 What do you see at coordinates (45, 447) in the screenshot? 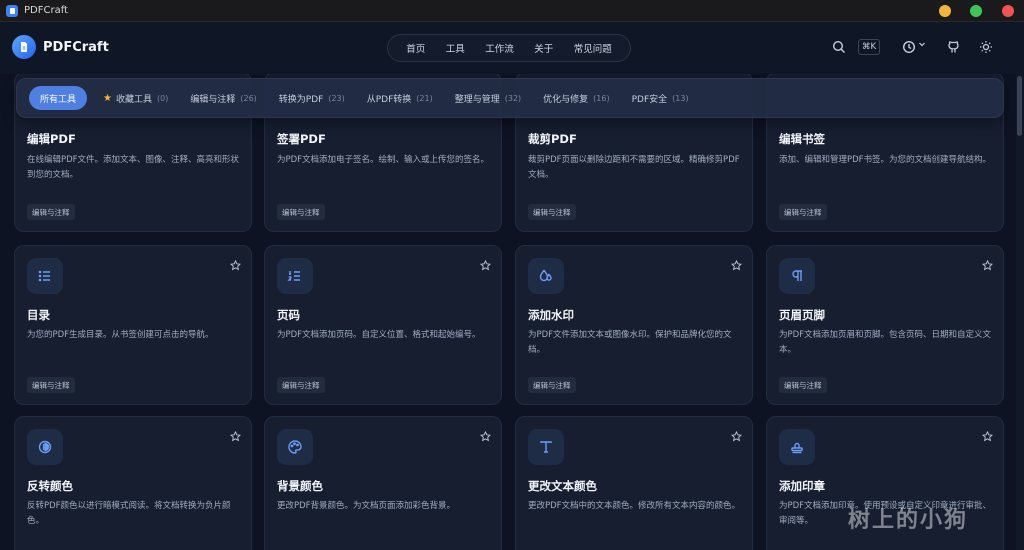
I see `invert-icon` at bounding box center [45, 447].